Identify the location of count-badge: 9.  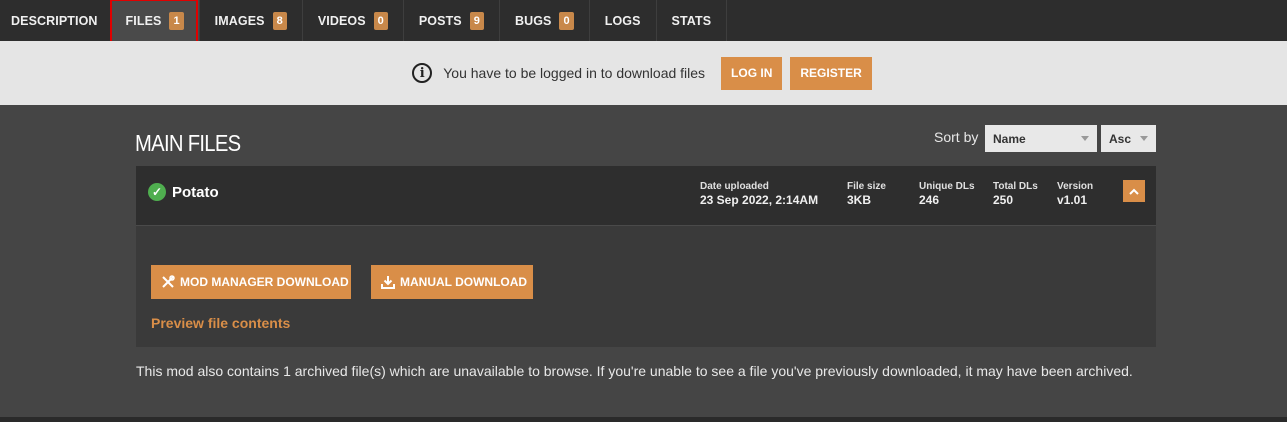
(476, 20).